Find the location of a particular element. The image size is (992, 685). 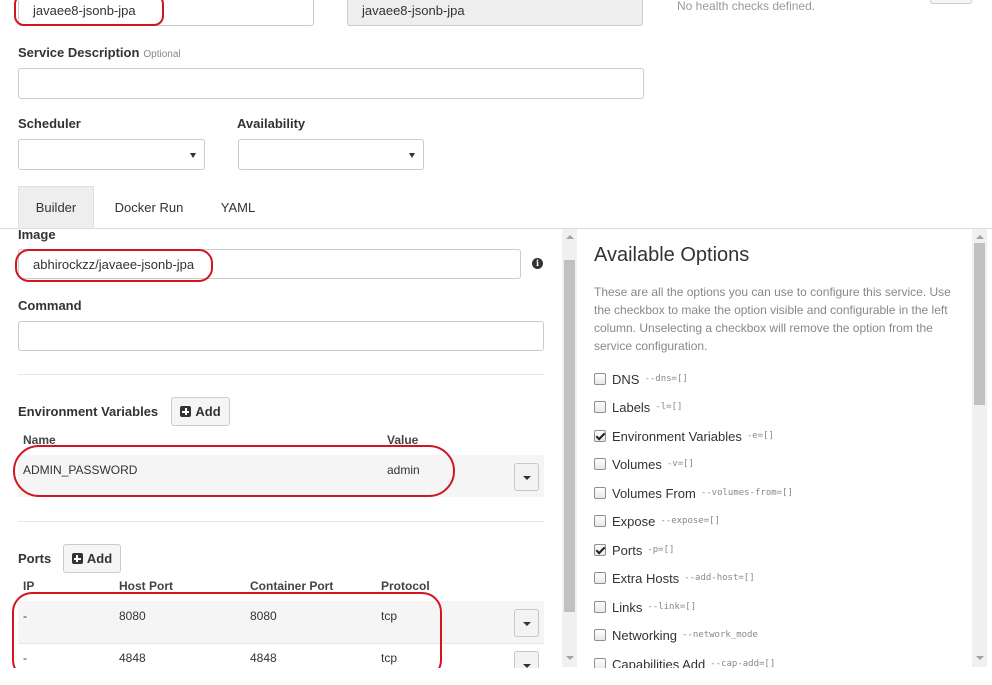

option-labels: Labels -l=[] is located at coordinates (638, 407).